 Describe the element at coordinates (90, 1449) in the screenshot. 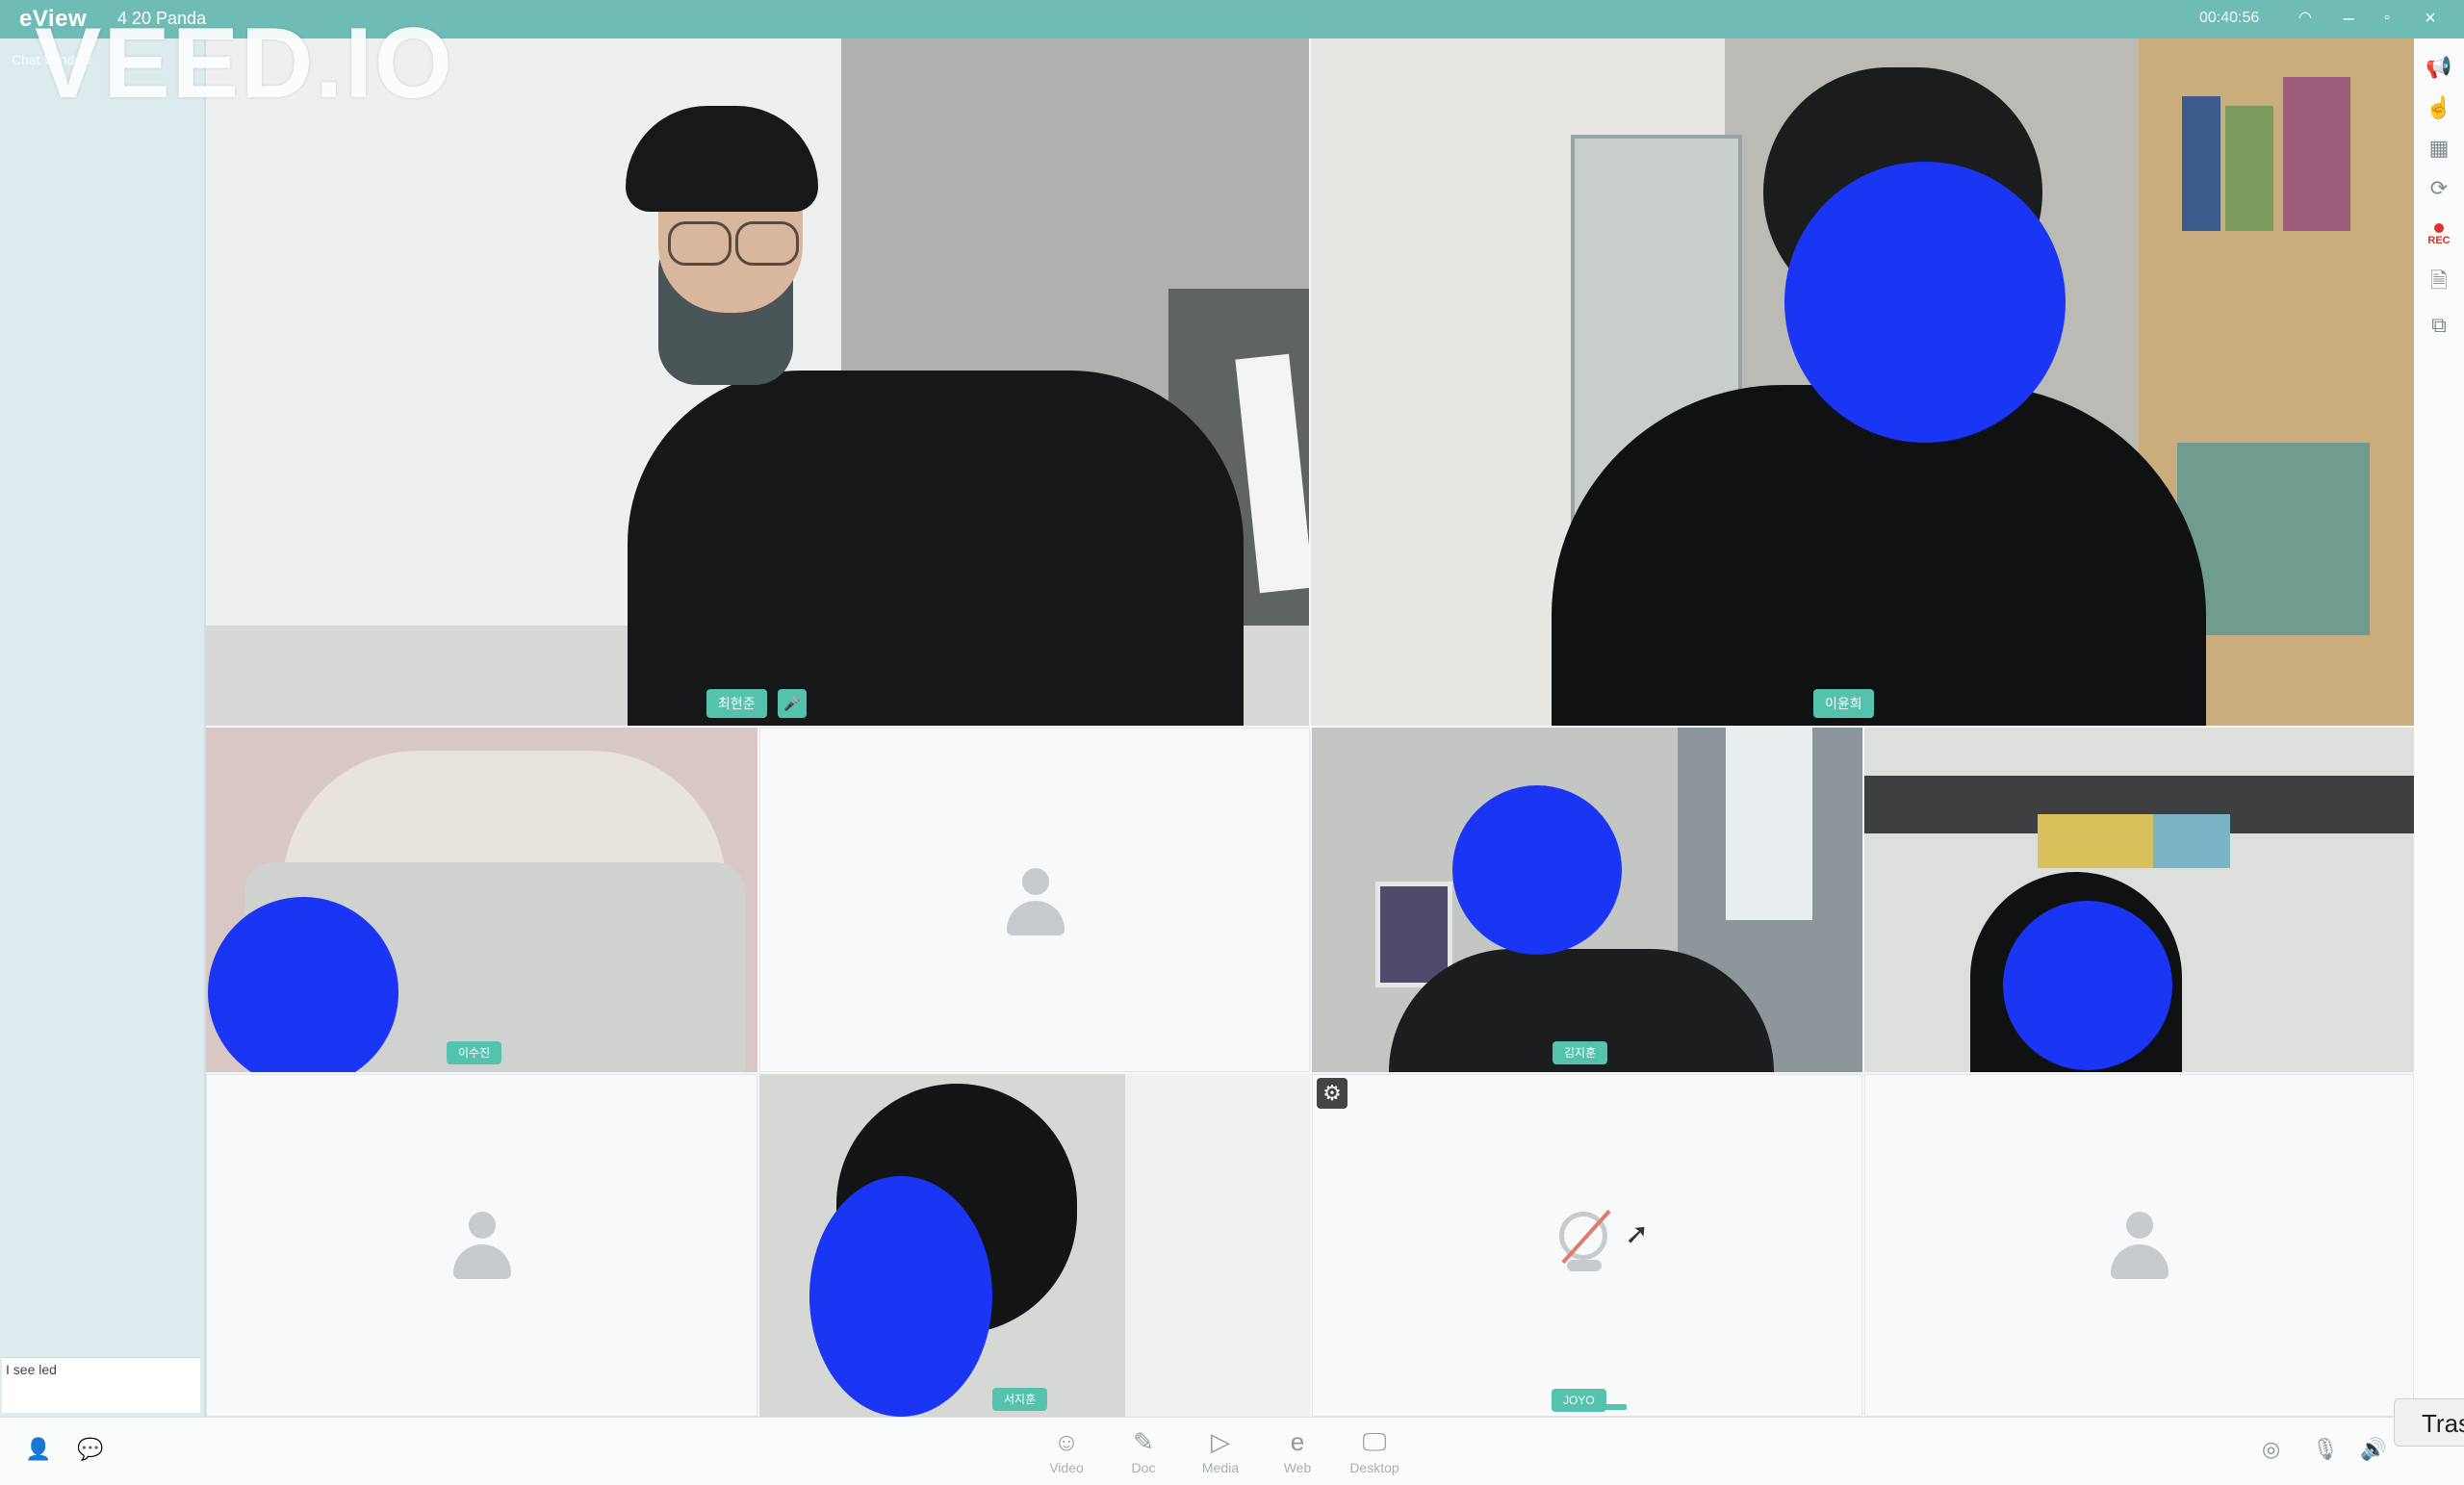

I see `chat-icon: 💬` at that location.